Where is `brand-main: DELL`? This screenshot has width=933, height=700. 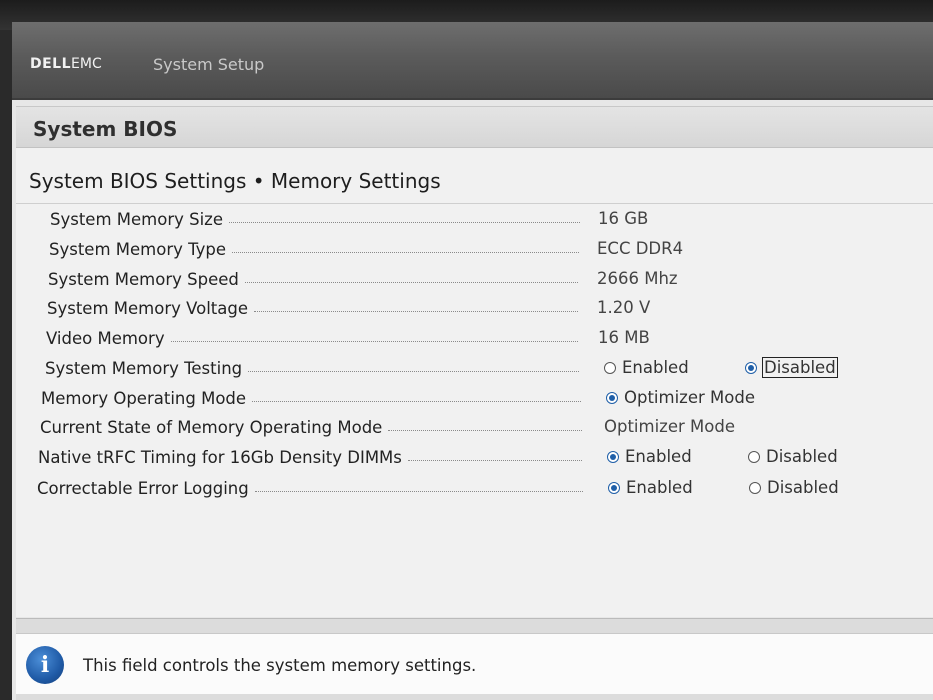
brand-main: DELL is located at coordinates (51, 64).